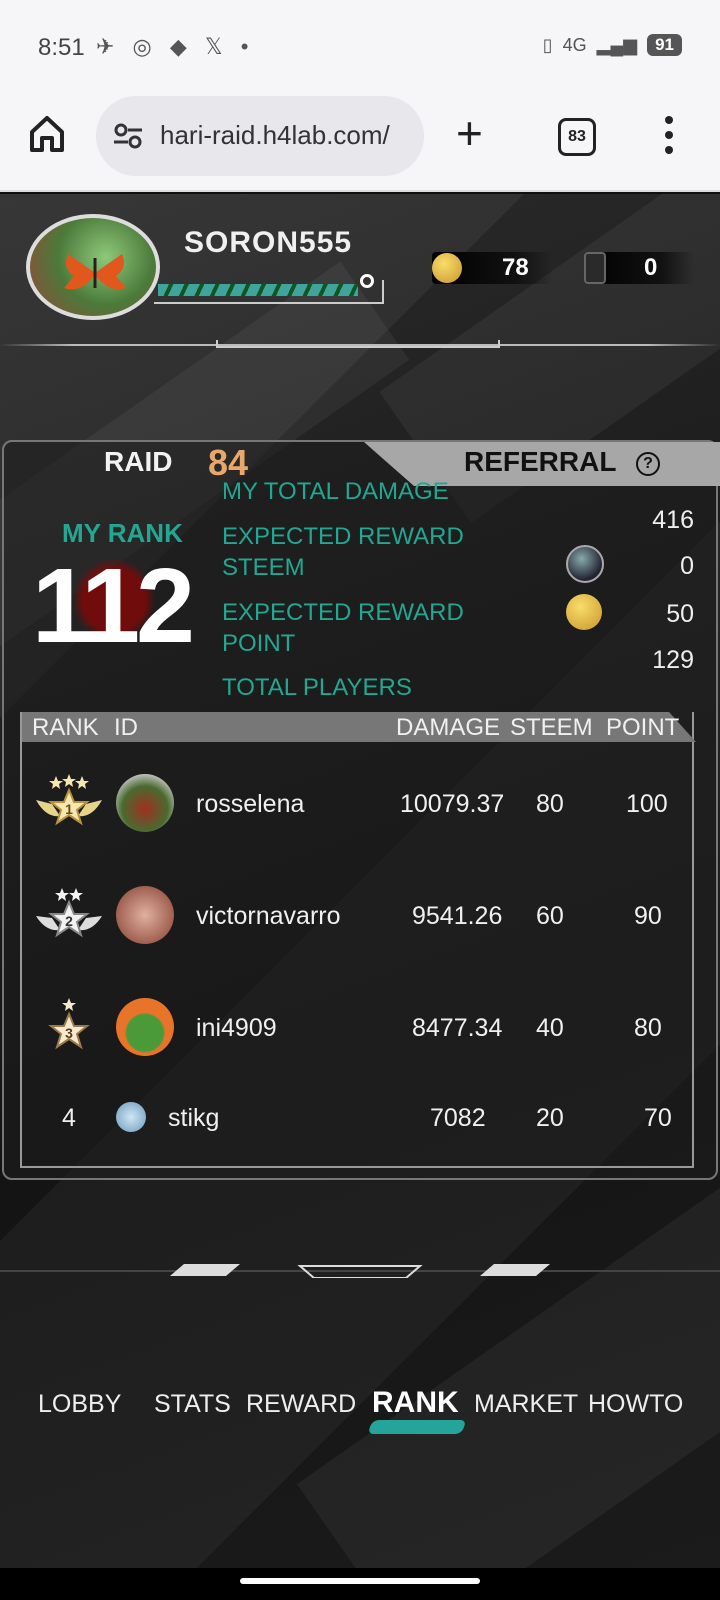 The height and width of the screenshot is (1600, 720). Describe the element at coordinates (343, 628) in the screenshot. I see `reward-point-label: EXPECTED REWARD POINT` at that location.